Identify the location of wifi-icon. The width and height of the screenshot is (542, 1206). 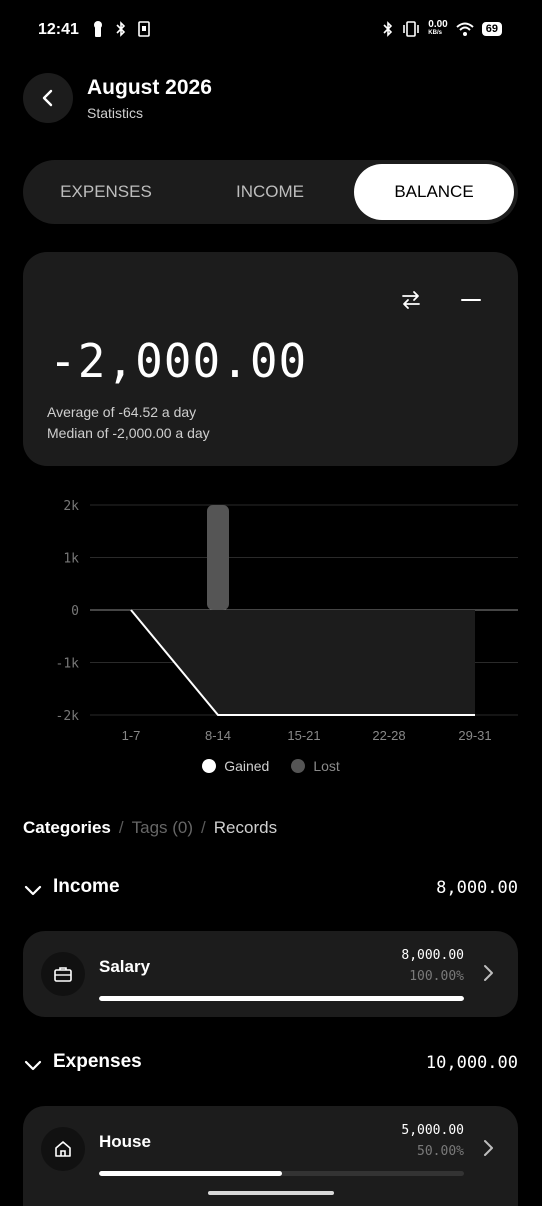
(465, 29).